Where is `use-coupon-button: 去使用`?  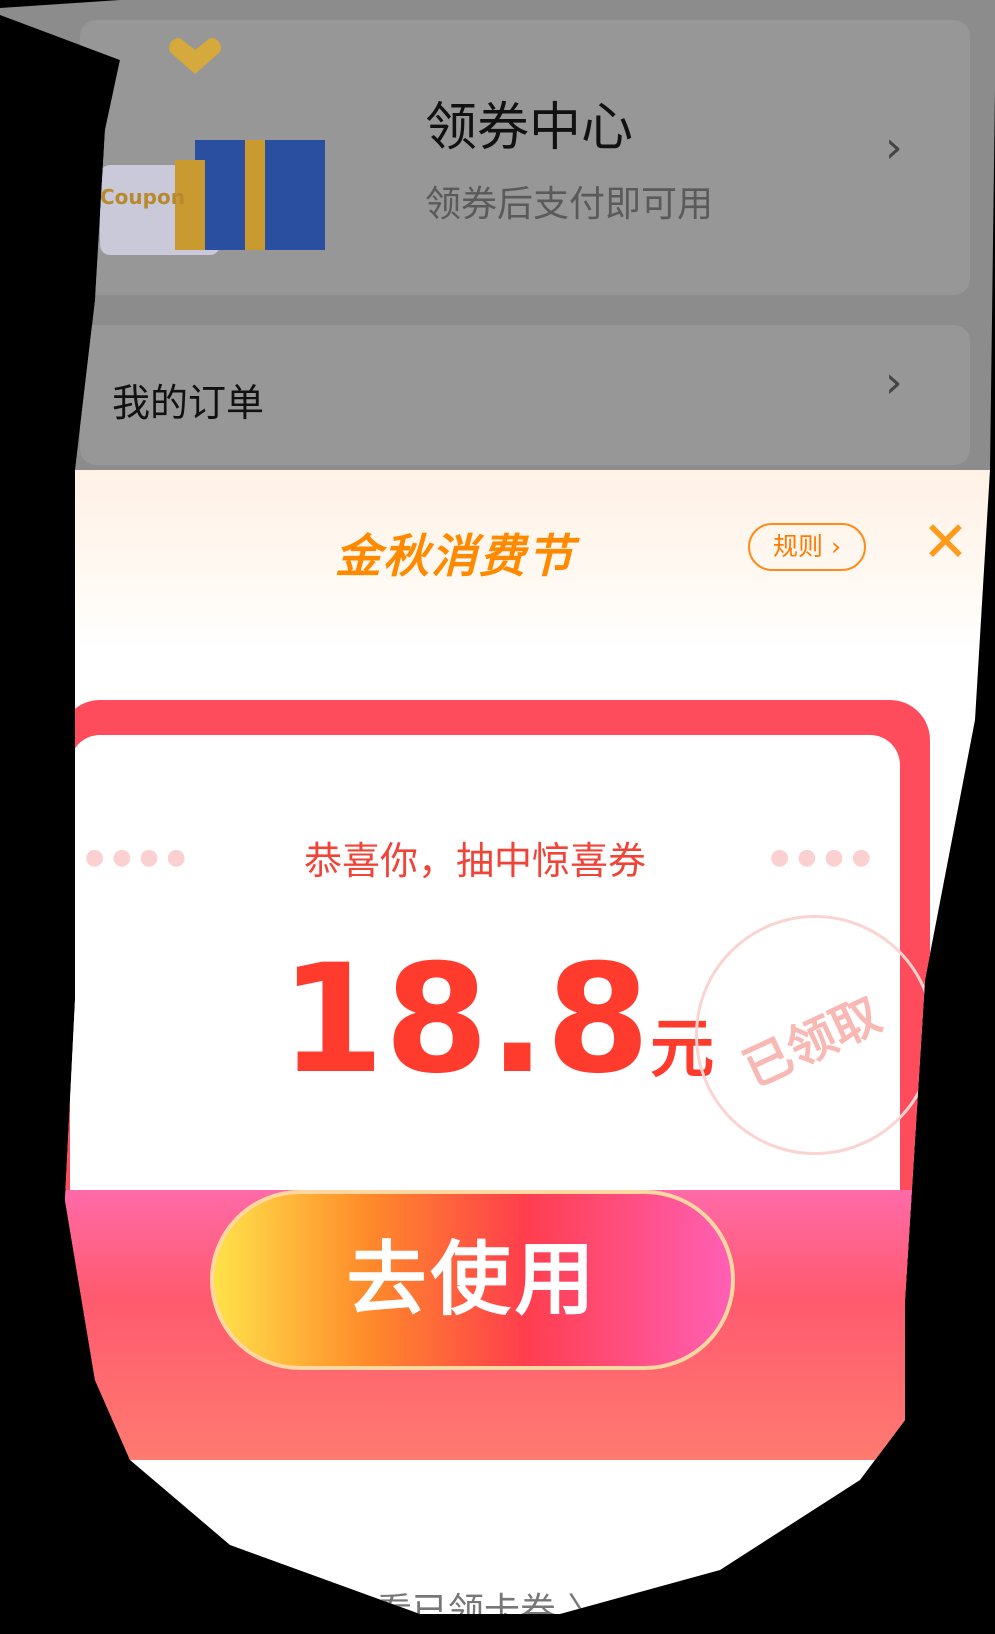 use-coupon-button: 去使用 is located at coordinates (472, 1280).